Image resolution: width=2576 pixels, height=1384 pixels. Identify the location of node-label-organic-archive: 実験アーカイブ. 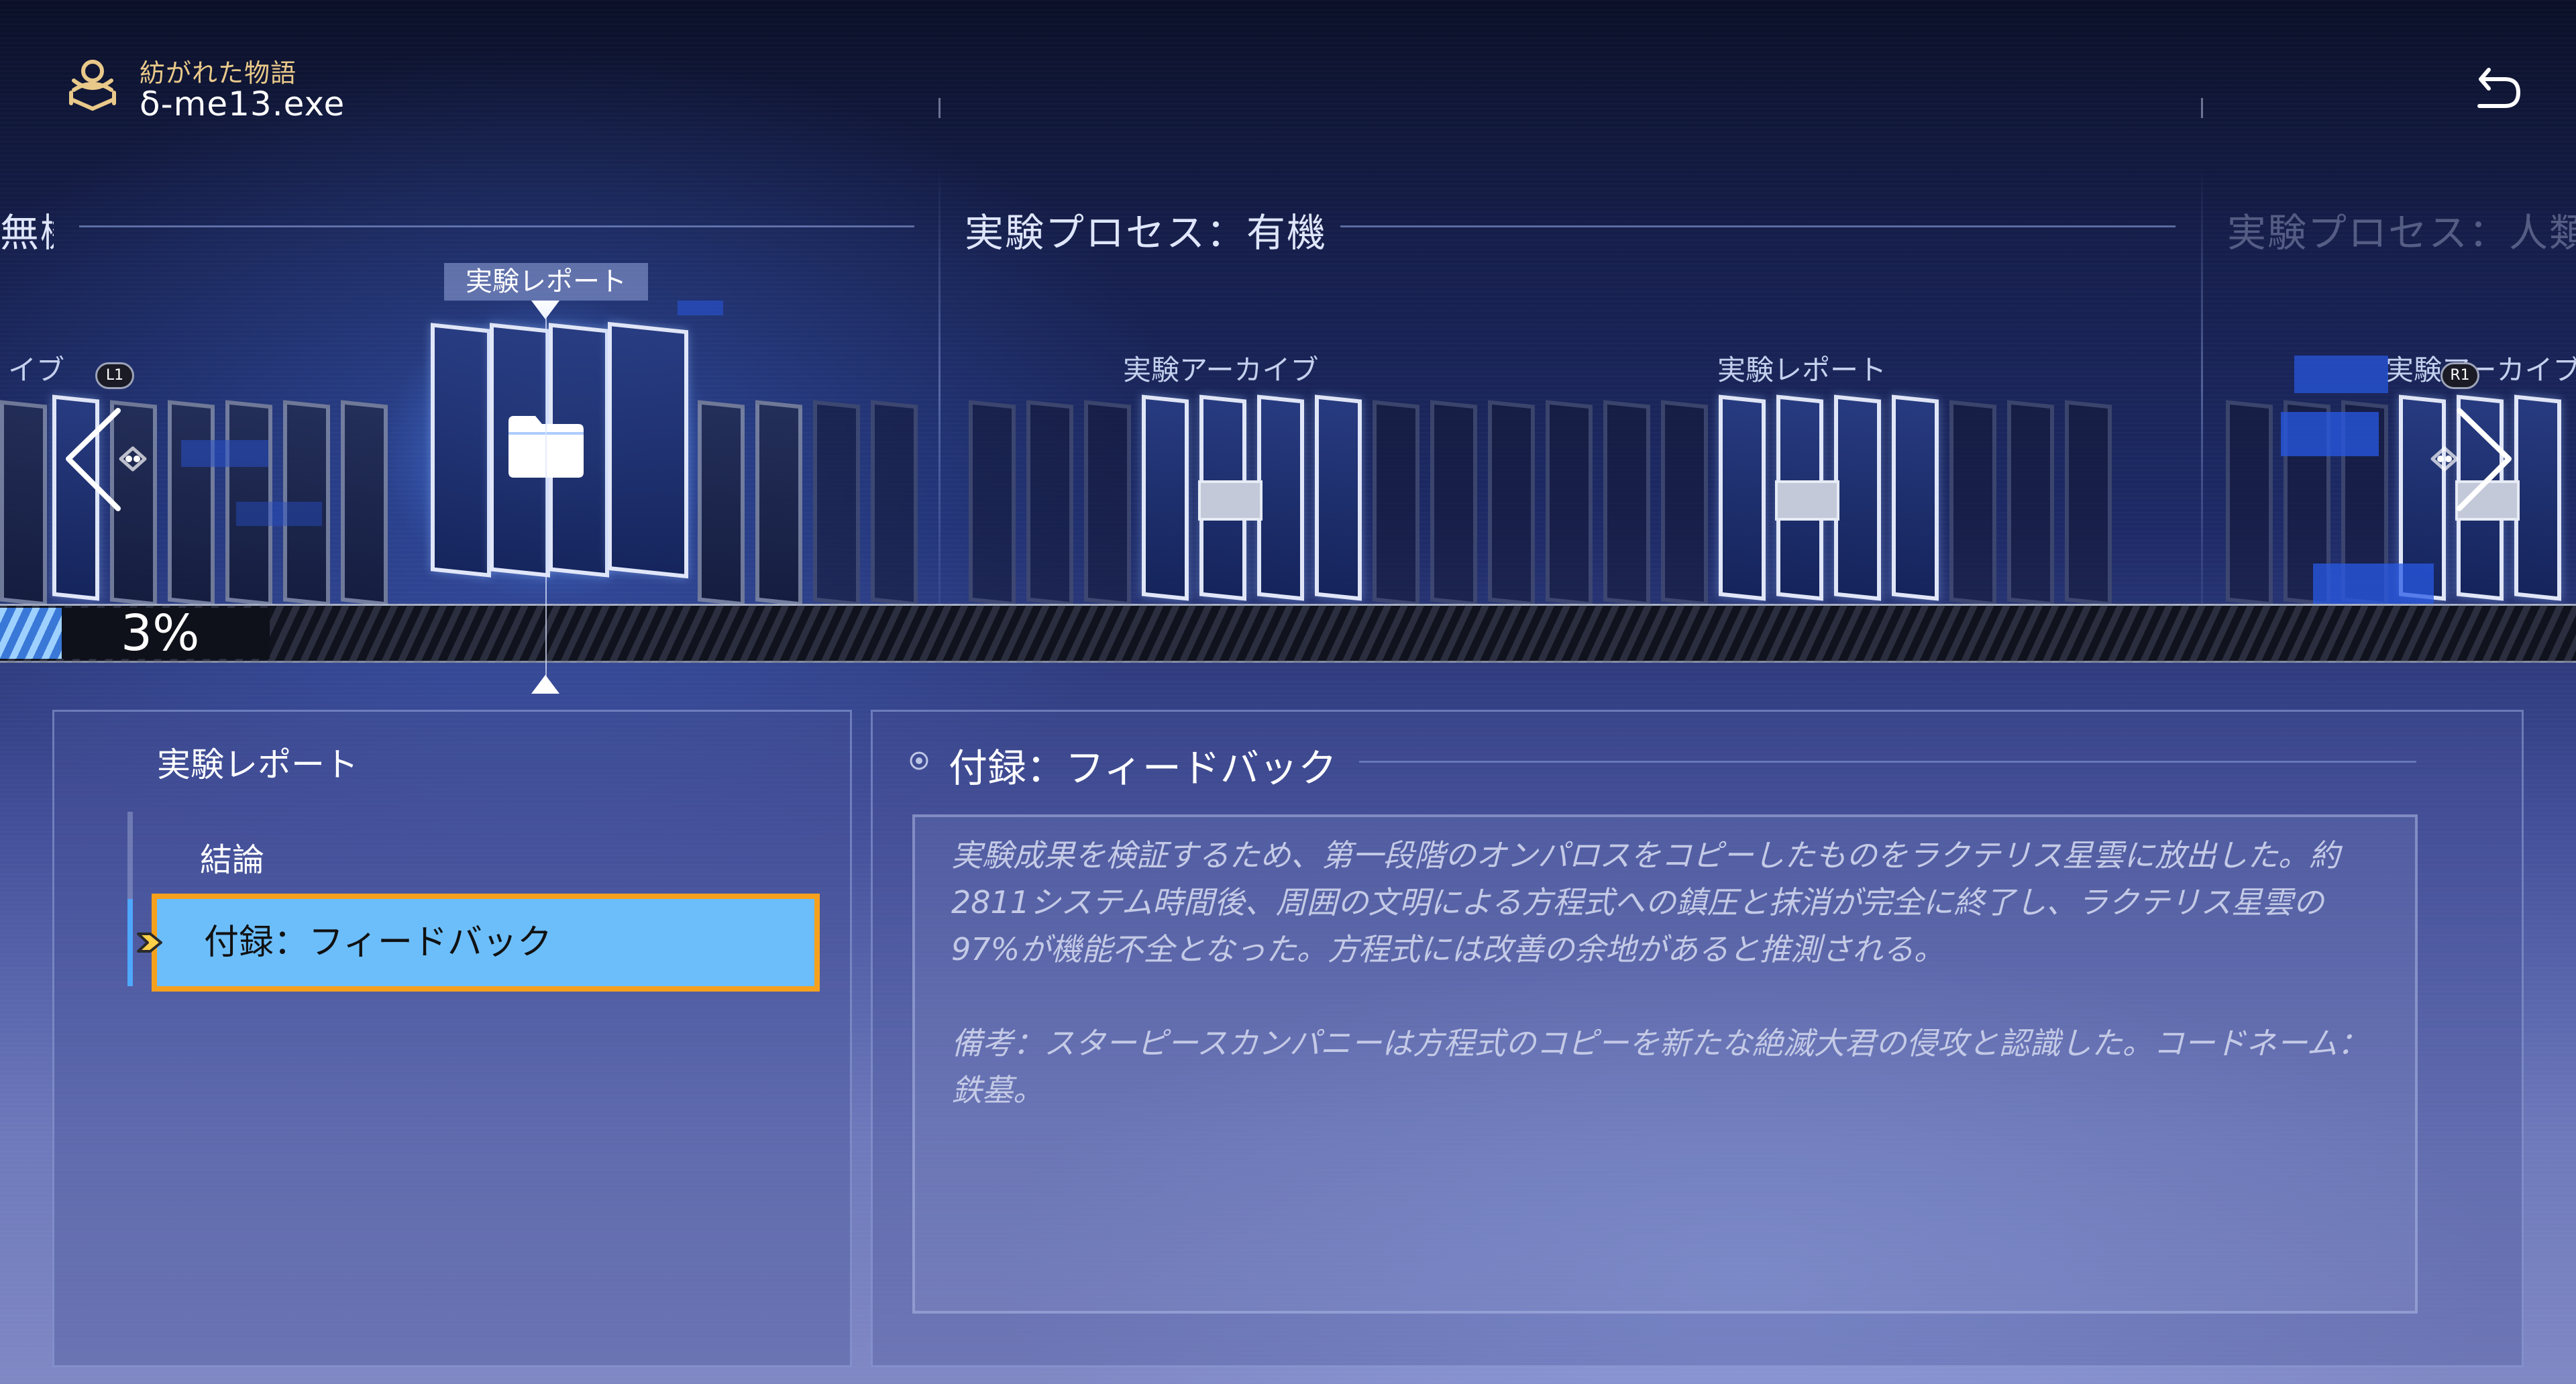
(1220, 368).